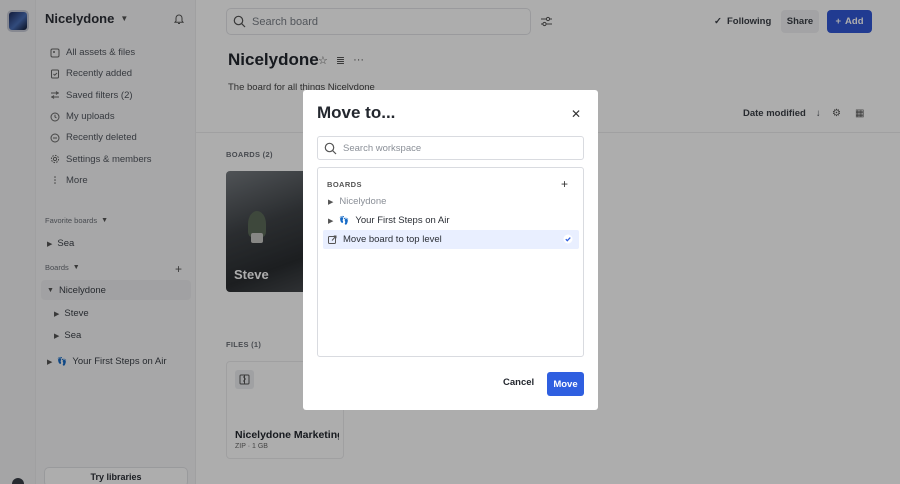 The height and width of the screenshot is (484, 900). What do you see at coordinates (451, 201) in the screenshot?
I see `destination-row-nicelydone: ▶ Nicelydone` at bounding box center [451, 201].